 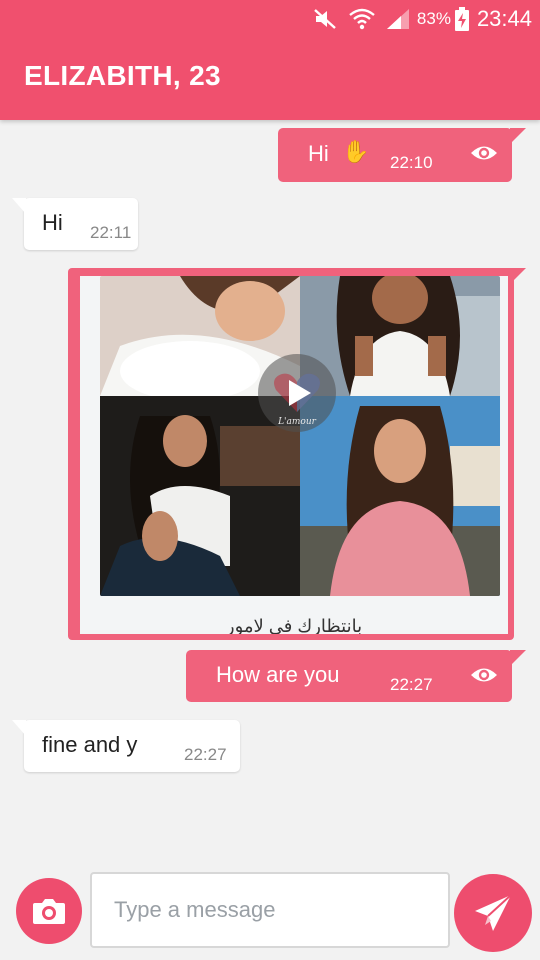 I want to click on message-input, so click(x=269, y=910).